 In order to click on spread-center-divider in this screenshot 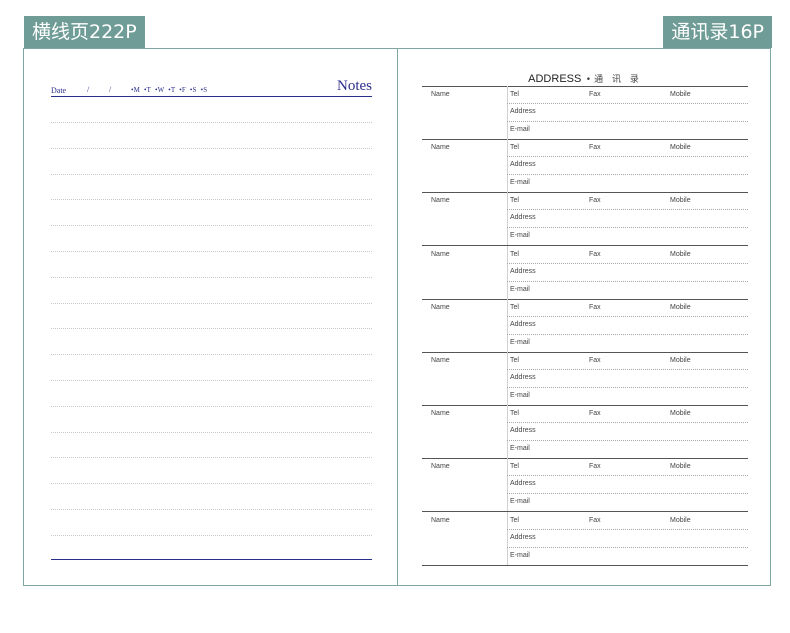, I will do `click(397, 317)`.